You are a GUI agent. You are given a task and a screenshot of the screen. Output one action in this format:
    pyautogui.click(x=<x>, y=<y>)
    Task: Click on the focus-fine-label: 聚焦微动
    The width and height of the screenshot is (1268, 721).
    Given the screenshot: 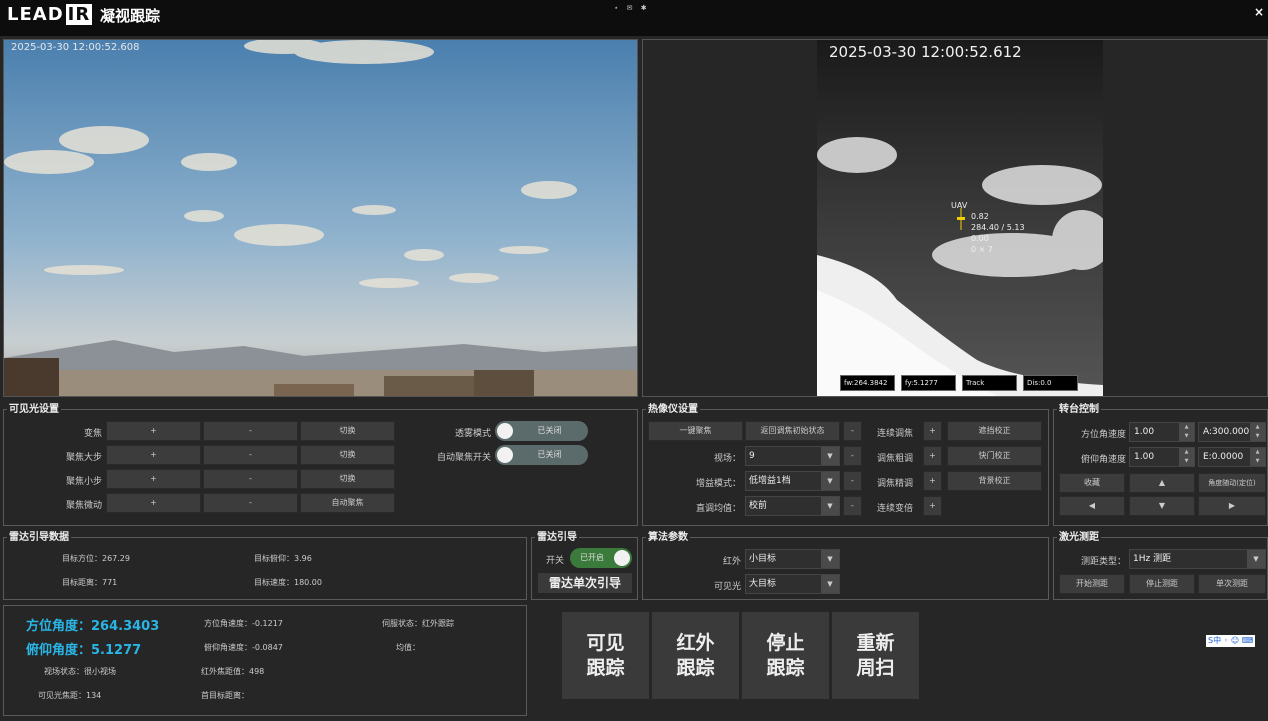 What is the action you would take?
    pyautogui.click(x=83, y=506)
    